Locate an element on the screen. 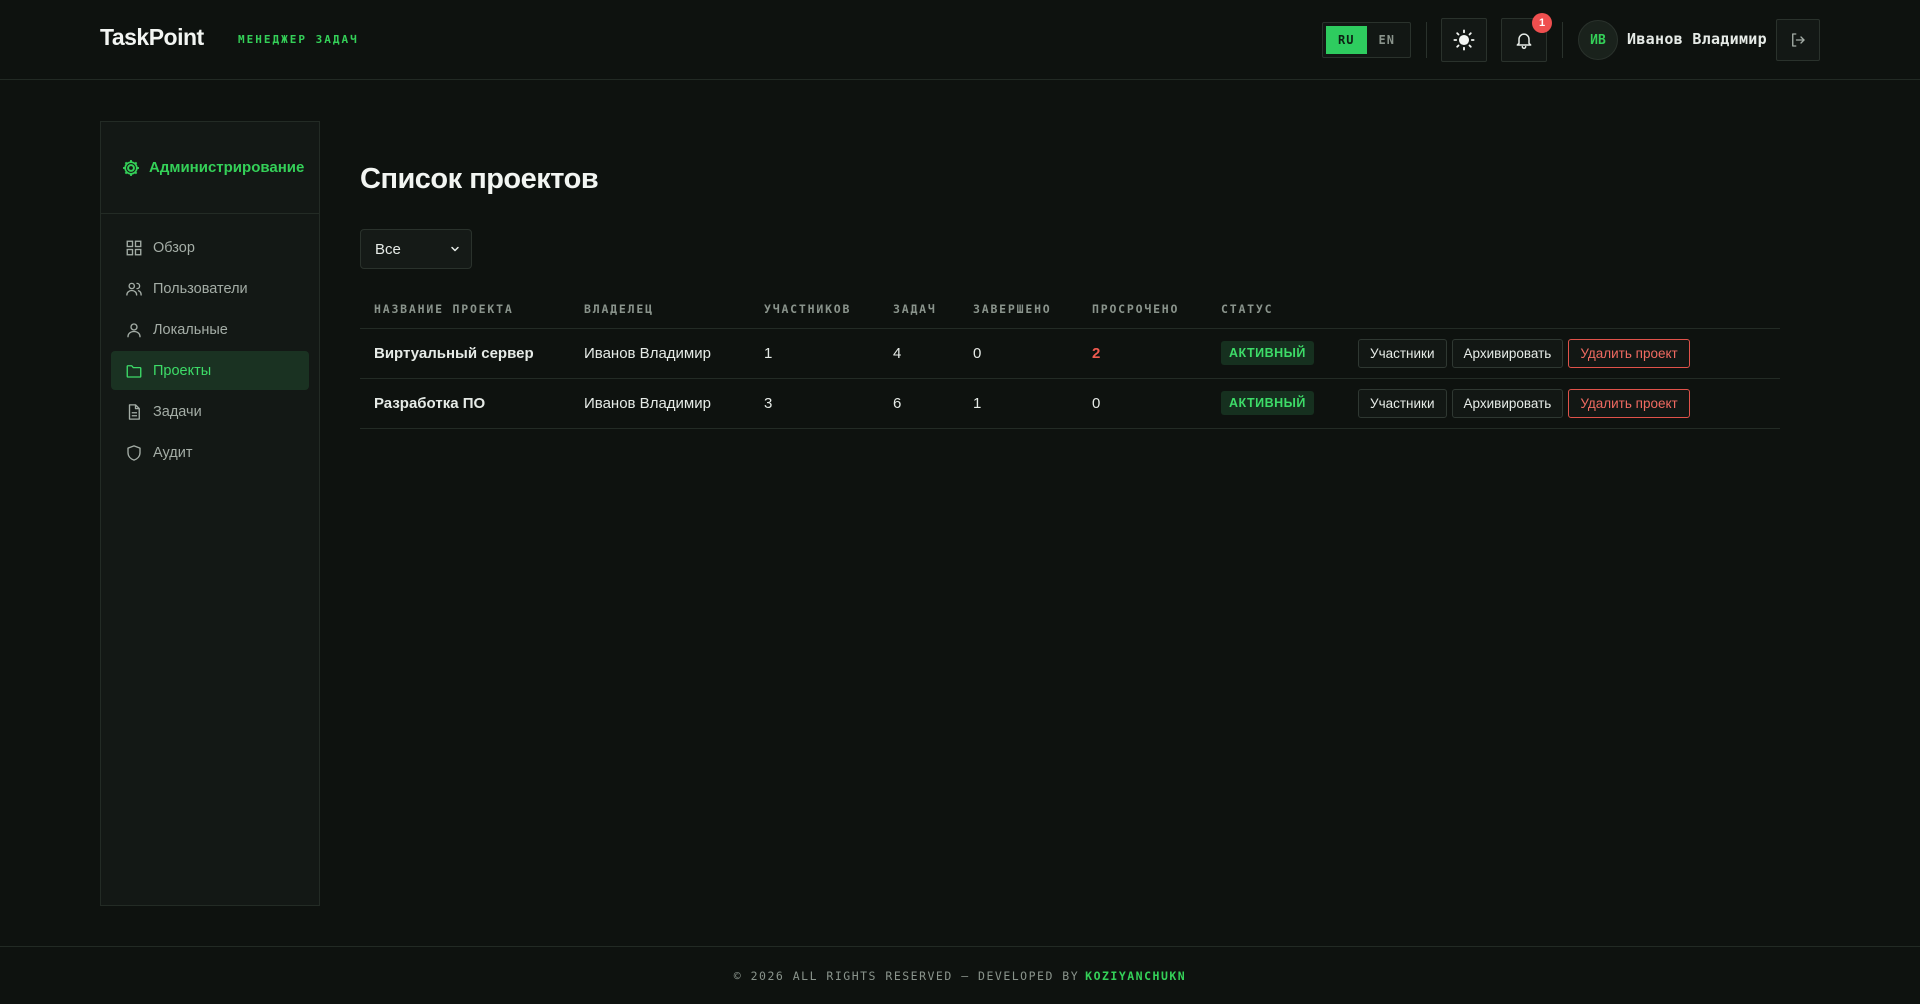 The image size is (1920, 1004). language-switcher: RU EN is located at coordinates (1366, 40).